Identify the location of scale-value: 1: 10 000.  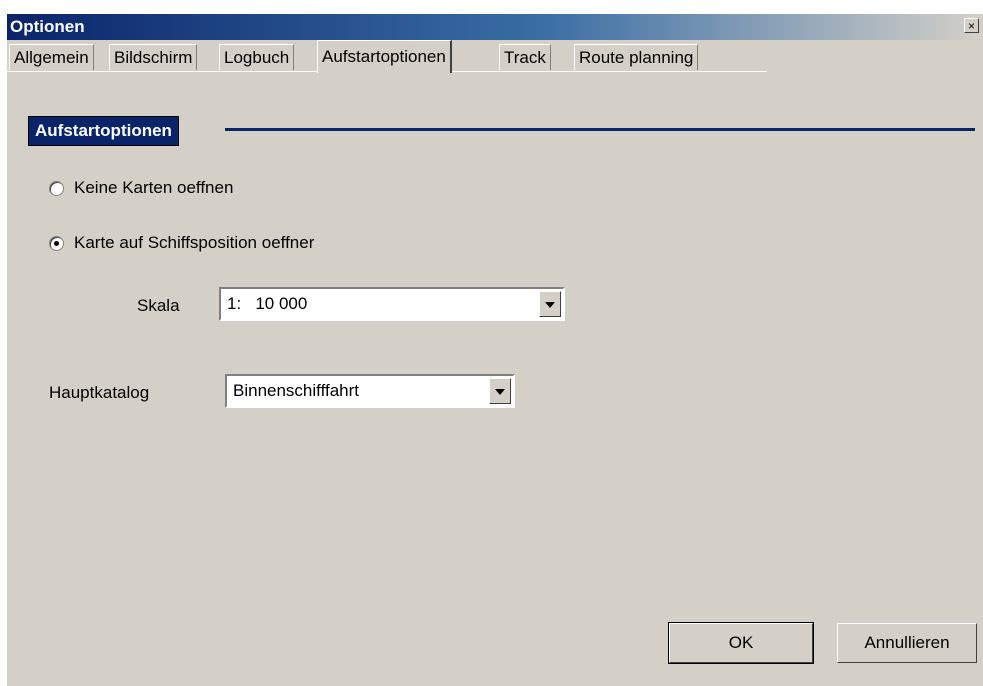
(267, 303).